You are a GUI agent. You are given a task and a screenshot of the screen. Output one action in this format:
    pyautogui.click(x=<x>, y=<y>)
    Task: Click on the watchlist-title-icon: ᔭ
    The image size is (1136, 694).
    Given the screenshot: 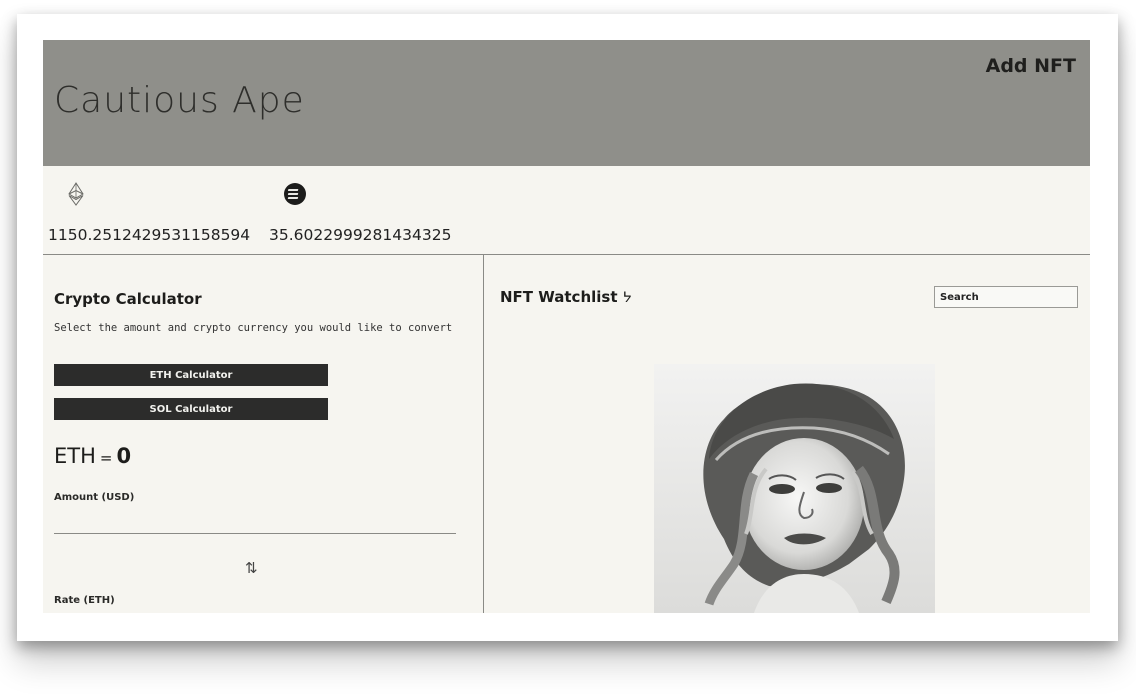 What is the action you would take?
    pyautogui.click(x=627, y=298)
    